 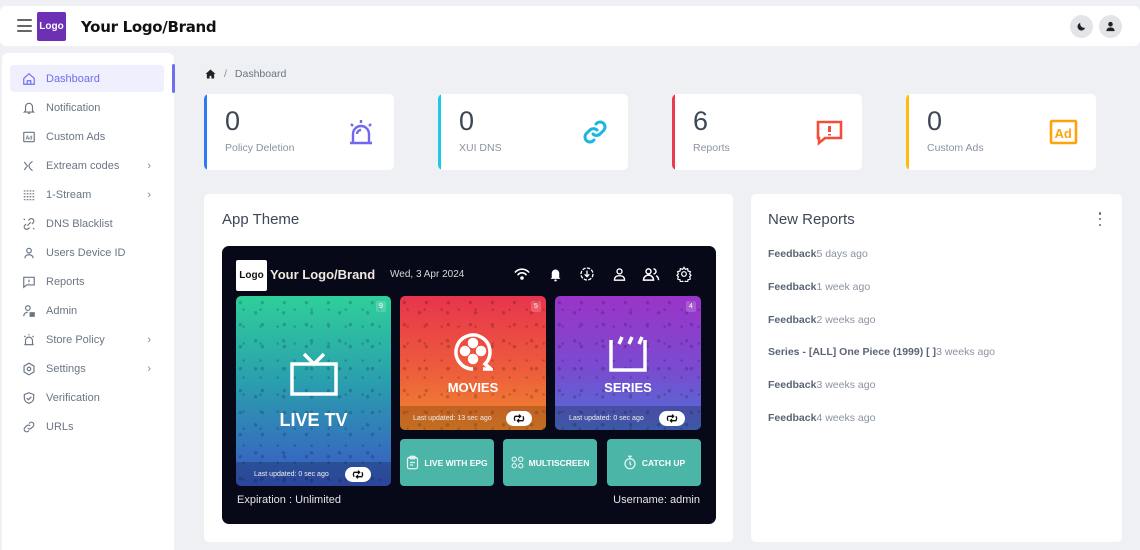 I want to click on tile-series: 4 SERIES Last updated: 0 sec ago, so click(x=628, y=363).